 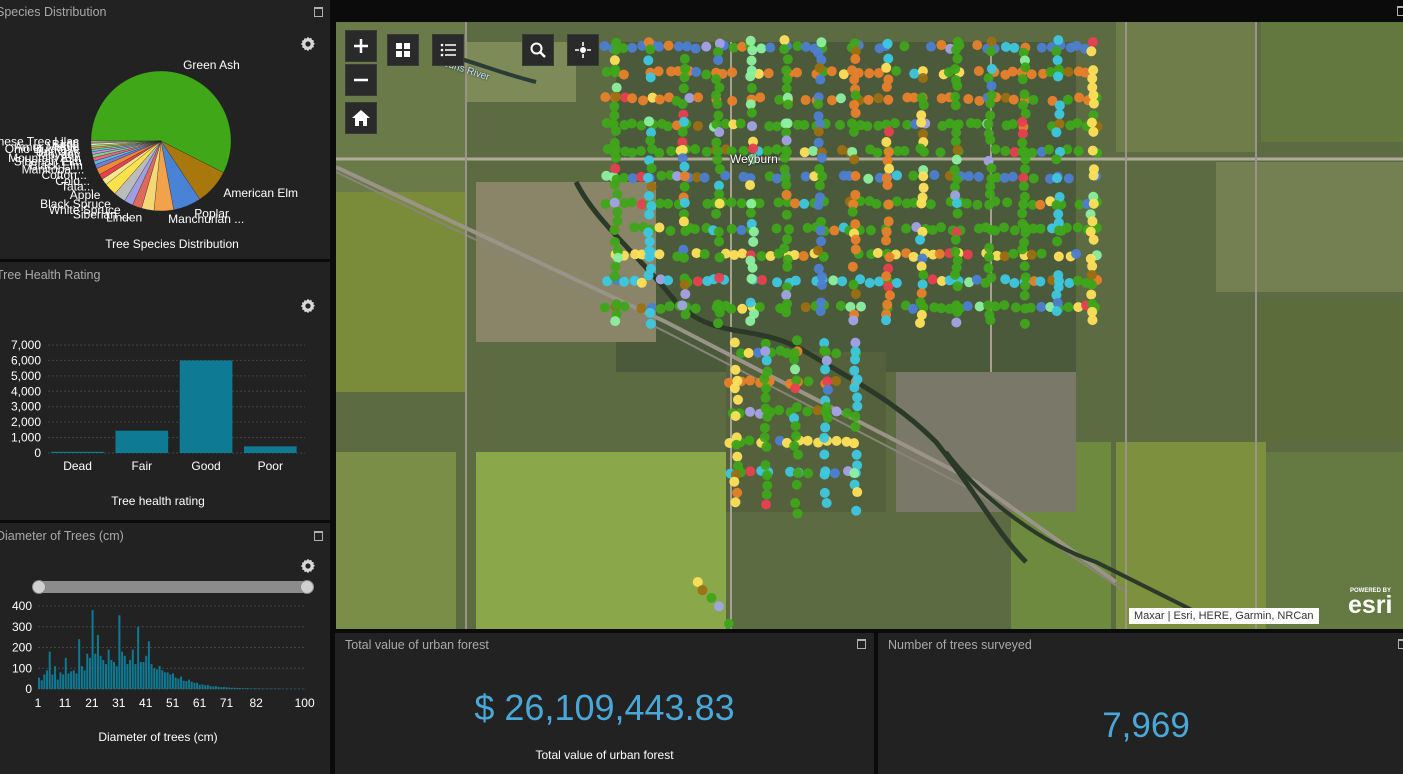 What do you see at coordinates (448, 50) in the screenshot?
I see `legend-button` at bounding box center [448, 50].